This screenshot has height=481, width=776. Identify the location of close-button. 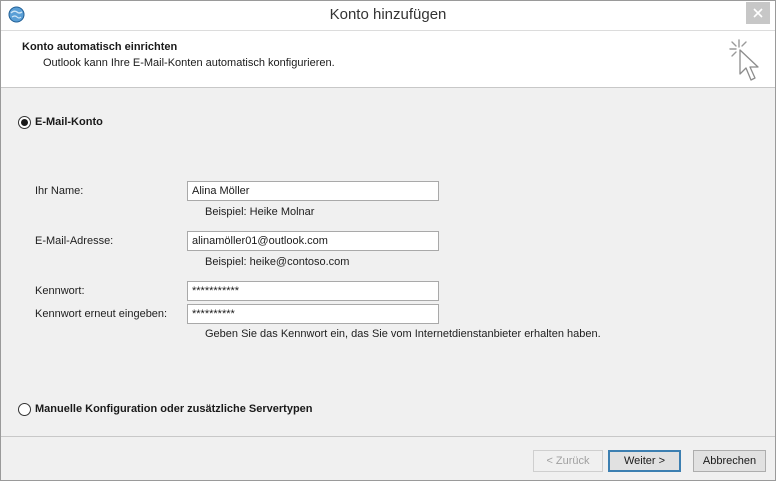
(758, 13).